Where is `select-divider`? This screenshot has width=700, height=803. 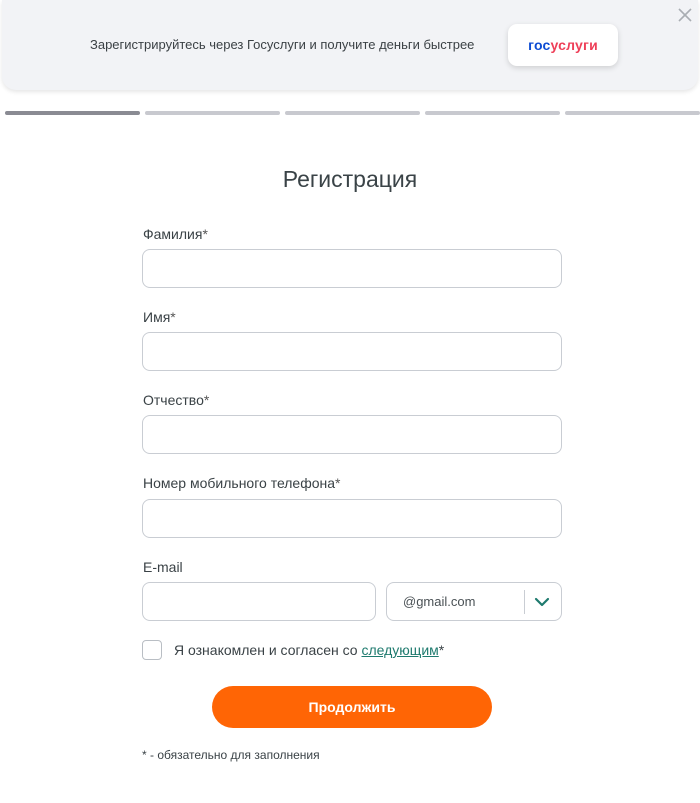
select-divider is located at coordinates (524, 602).